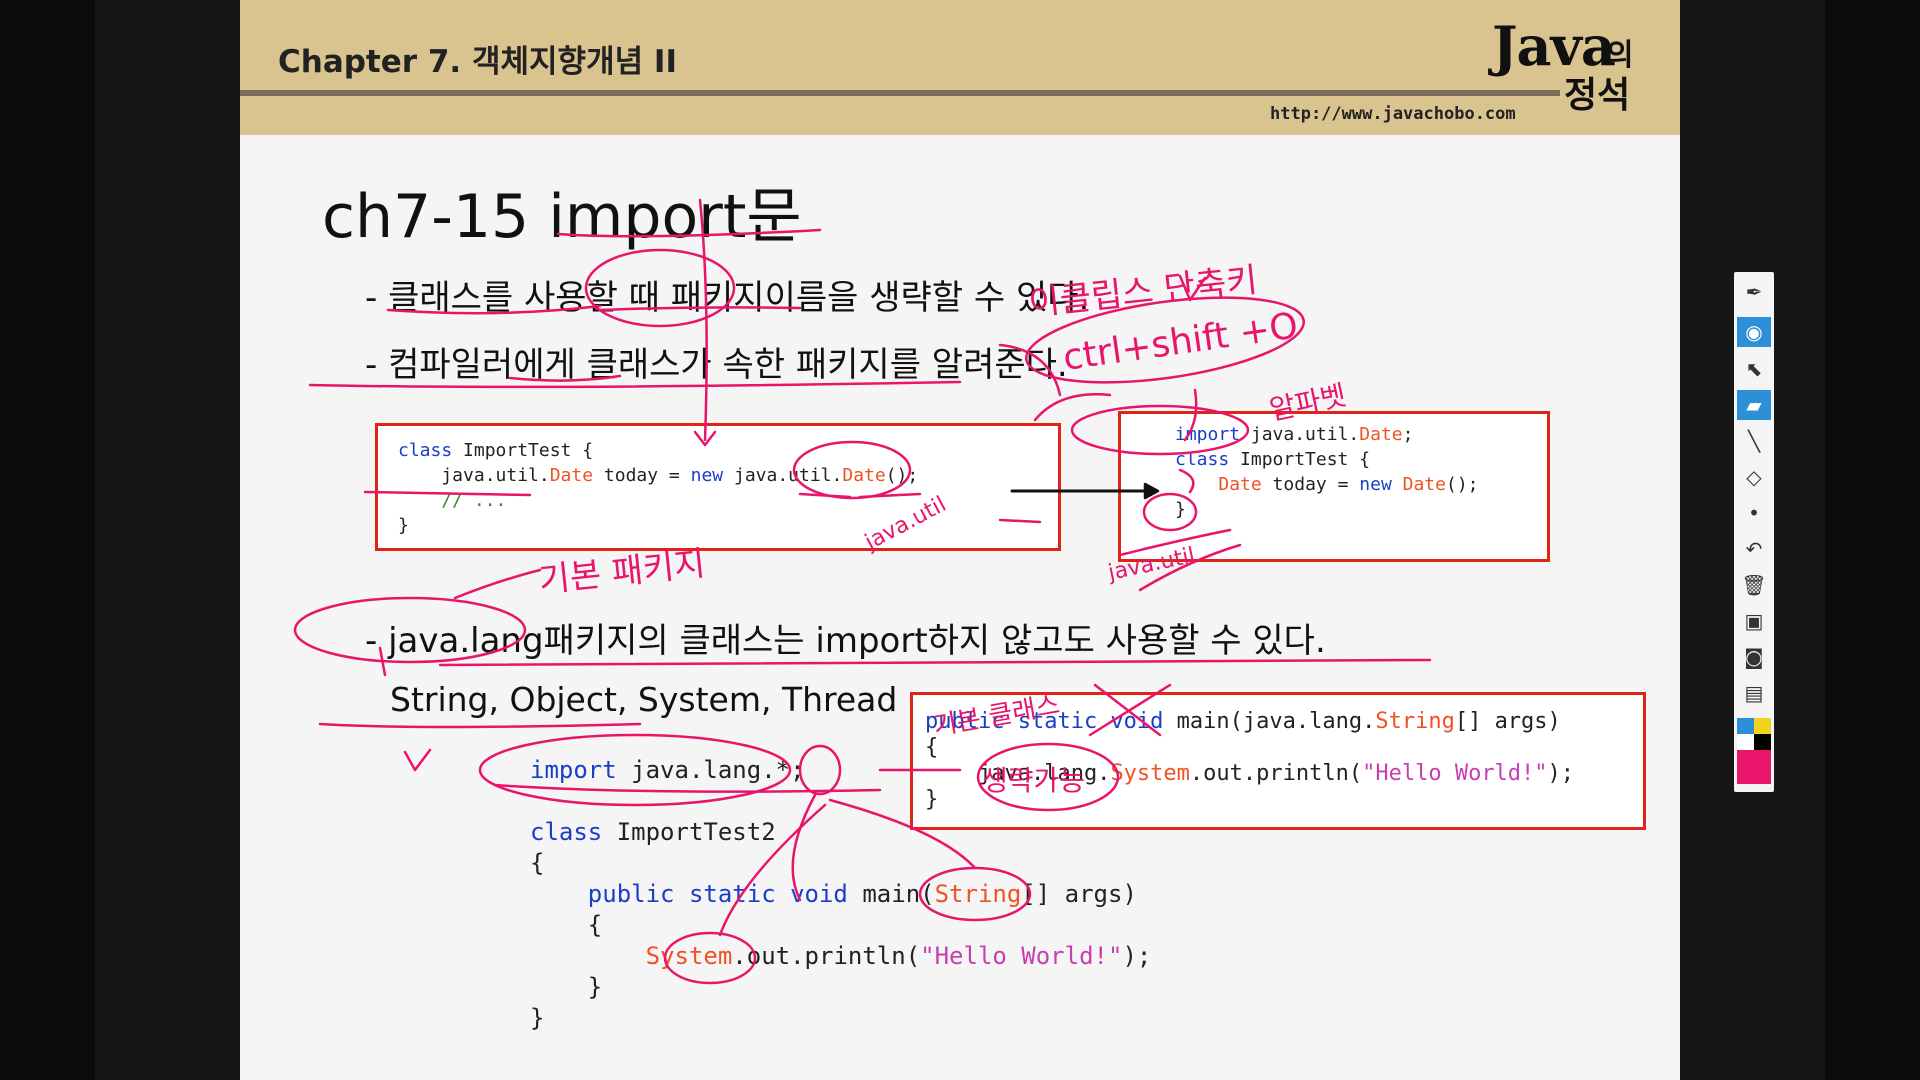  What do you see at coordinates (1754, 767) in the screenshot?
I see `color-swatch-pink` at bounding box center [1754, 767].